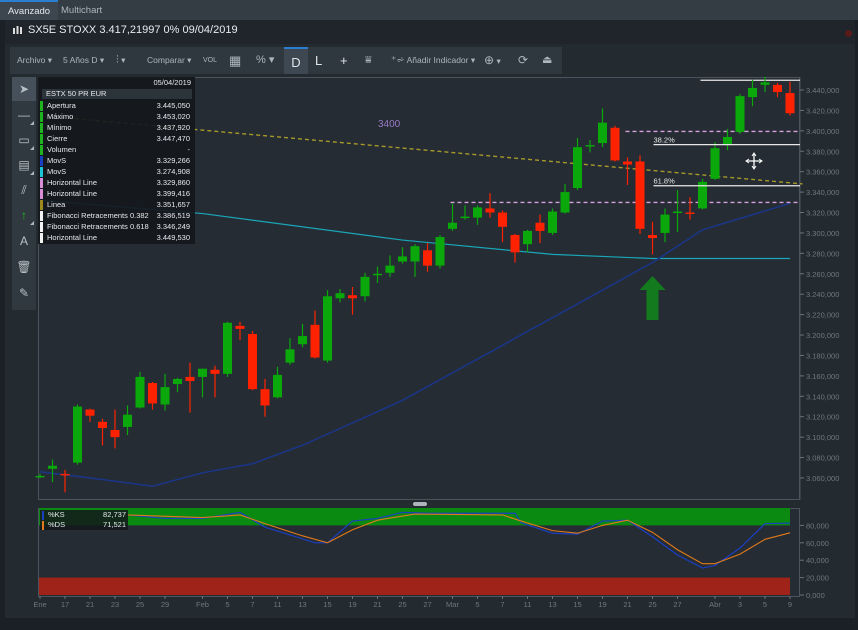 Image resolution: width=858 pixels, height=630 pixels. What do you see at coordinates (84, 525) in the screenshot?
I see `legend-ds: %DS 71,521` at bounding box center [84, 525].